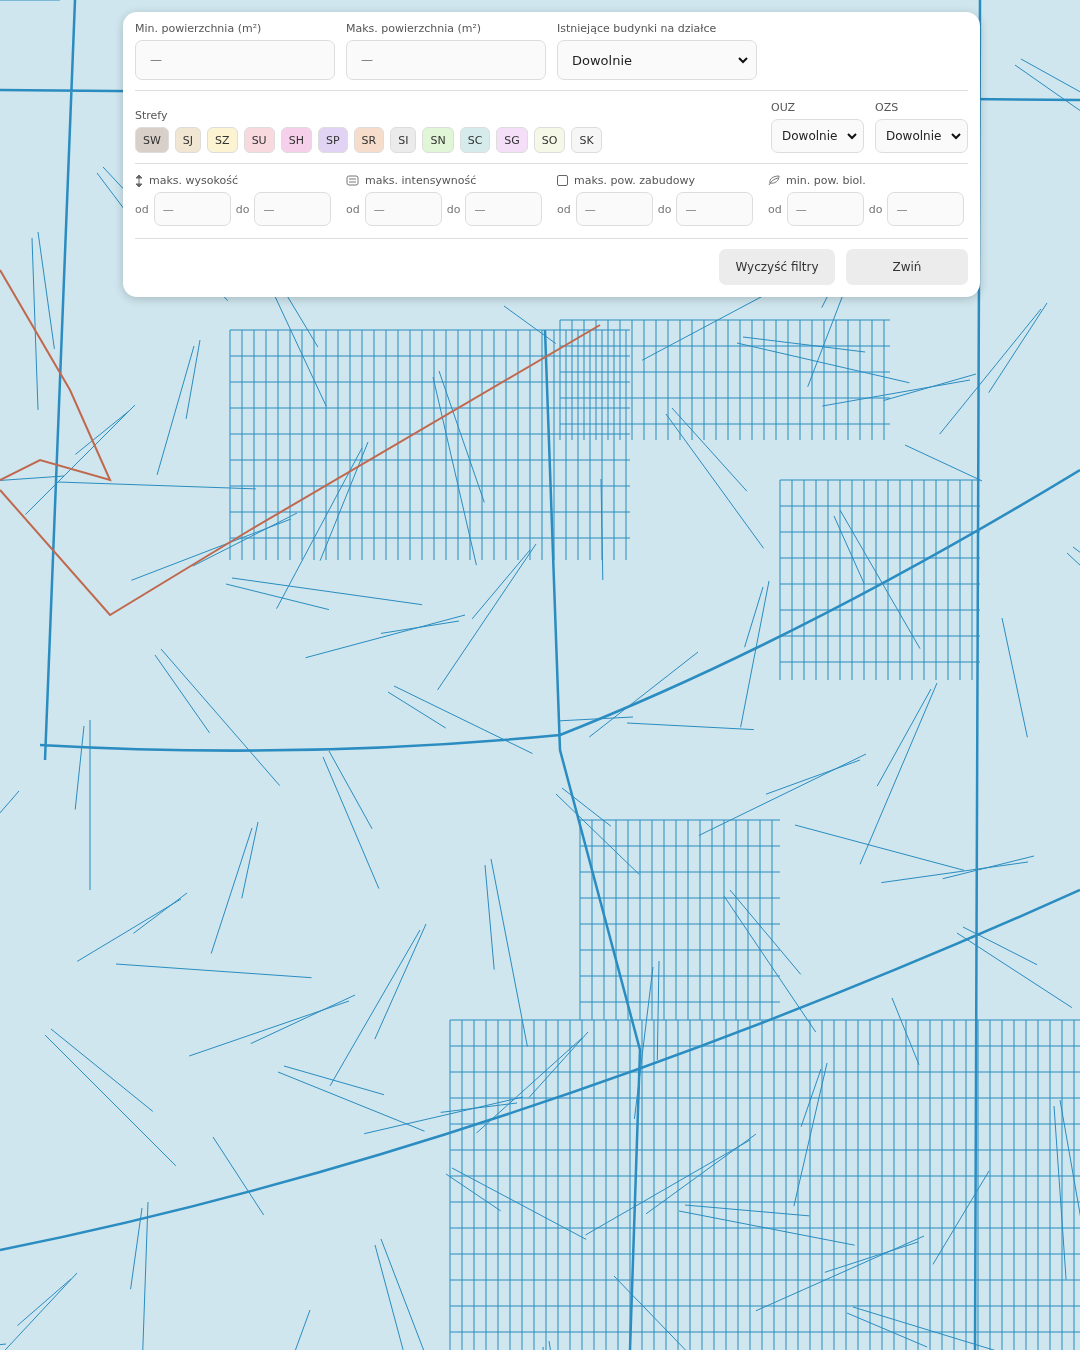  Describe the element at coordinates (199, 28) in the screenshot. I see `field-label: Min. powierzchnia (m²)` at that location.